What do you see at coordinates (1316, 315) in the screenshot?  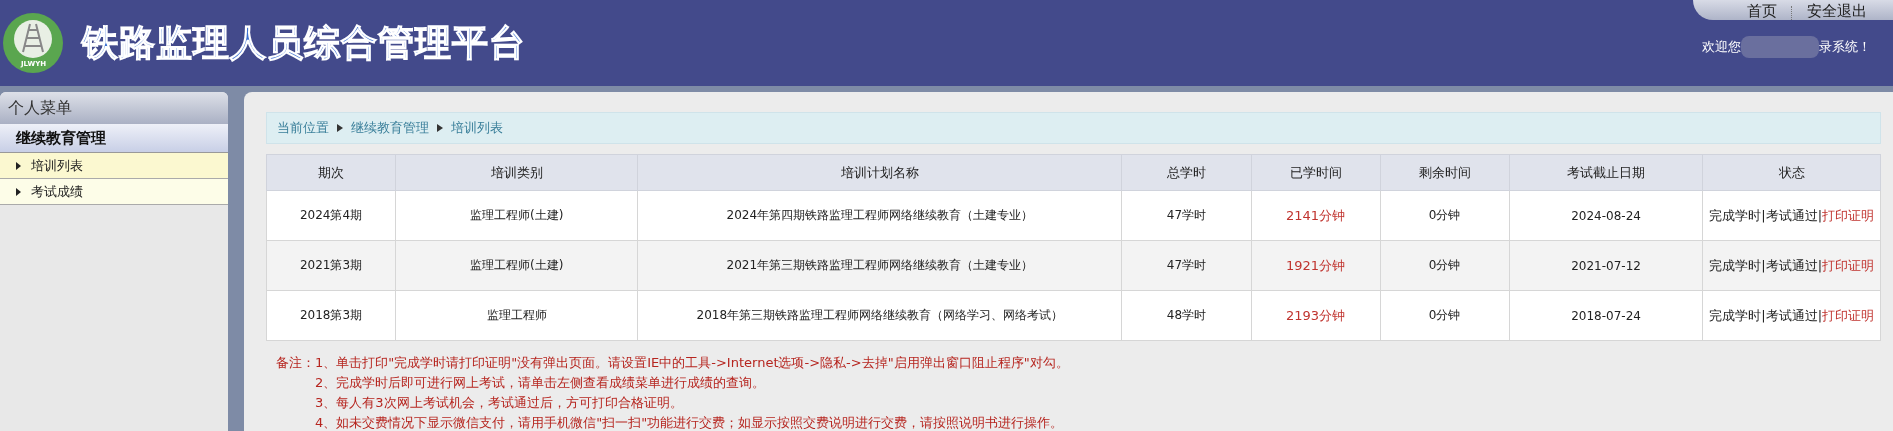 I see `table-cell: 2193分钟` at bounding box center [1316, 315].